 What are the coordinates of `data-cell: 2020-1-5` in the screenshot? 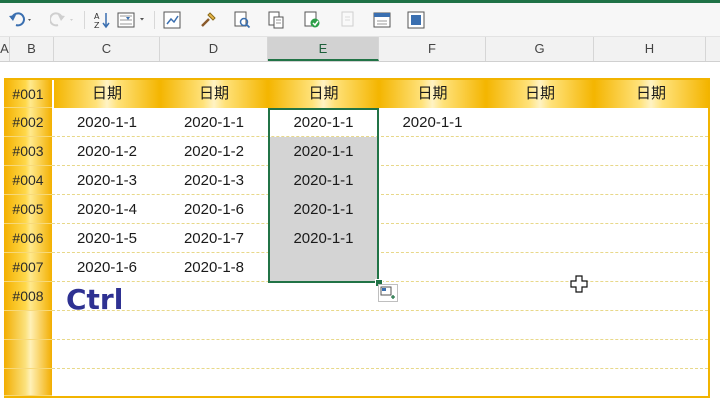 It's located at (107, 238).